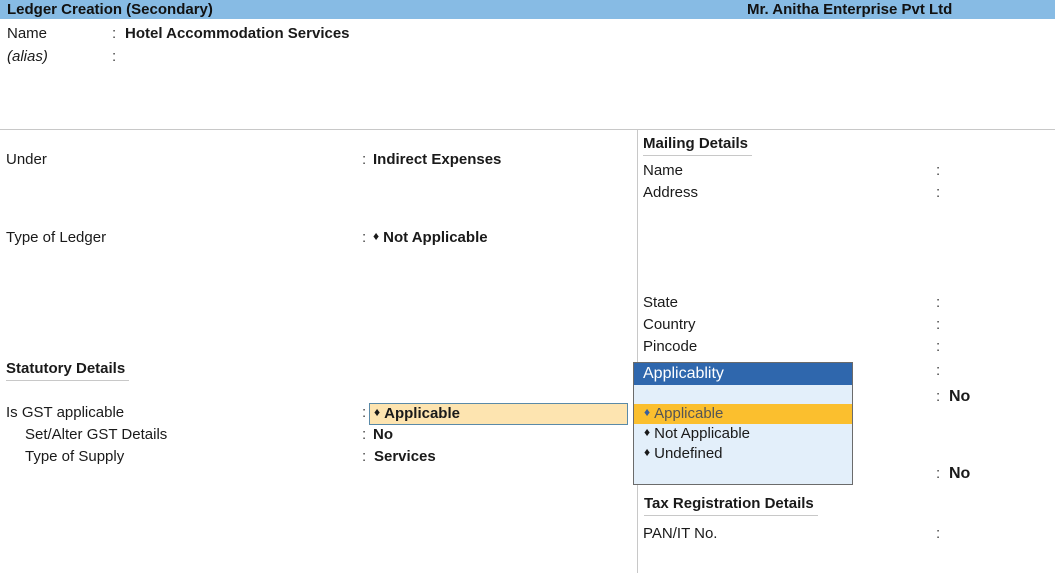 This screenshot has height=573, width=1055. I want to click on mailing-details-heading: Mailing Details, so click(698, 145).